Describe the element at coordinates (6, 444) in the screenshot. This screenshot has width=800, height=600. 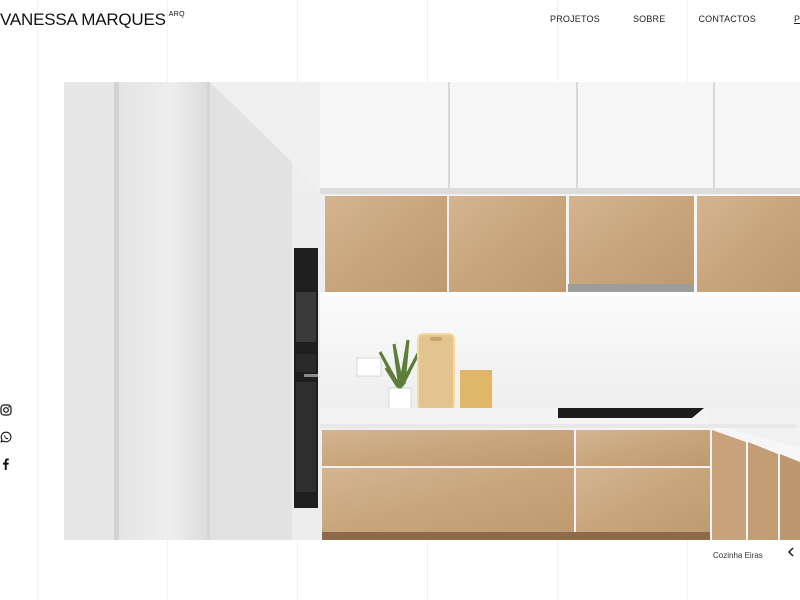
I see `social-links` at that location.